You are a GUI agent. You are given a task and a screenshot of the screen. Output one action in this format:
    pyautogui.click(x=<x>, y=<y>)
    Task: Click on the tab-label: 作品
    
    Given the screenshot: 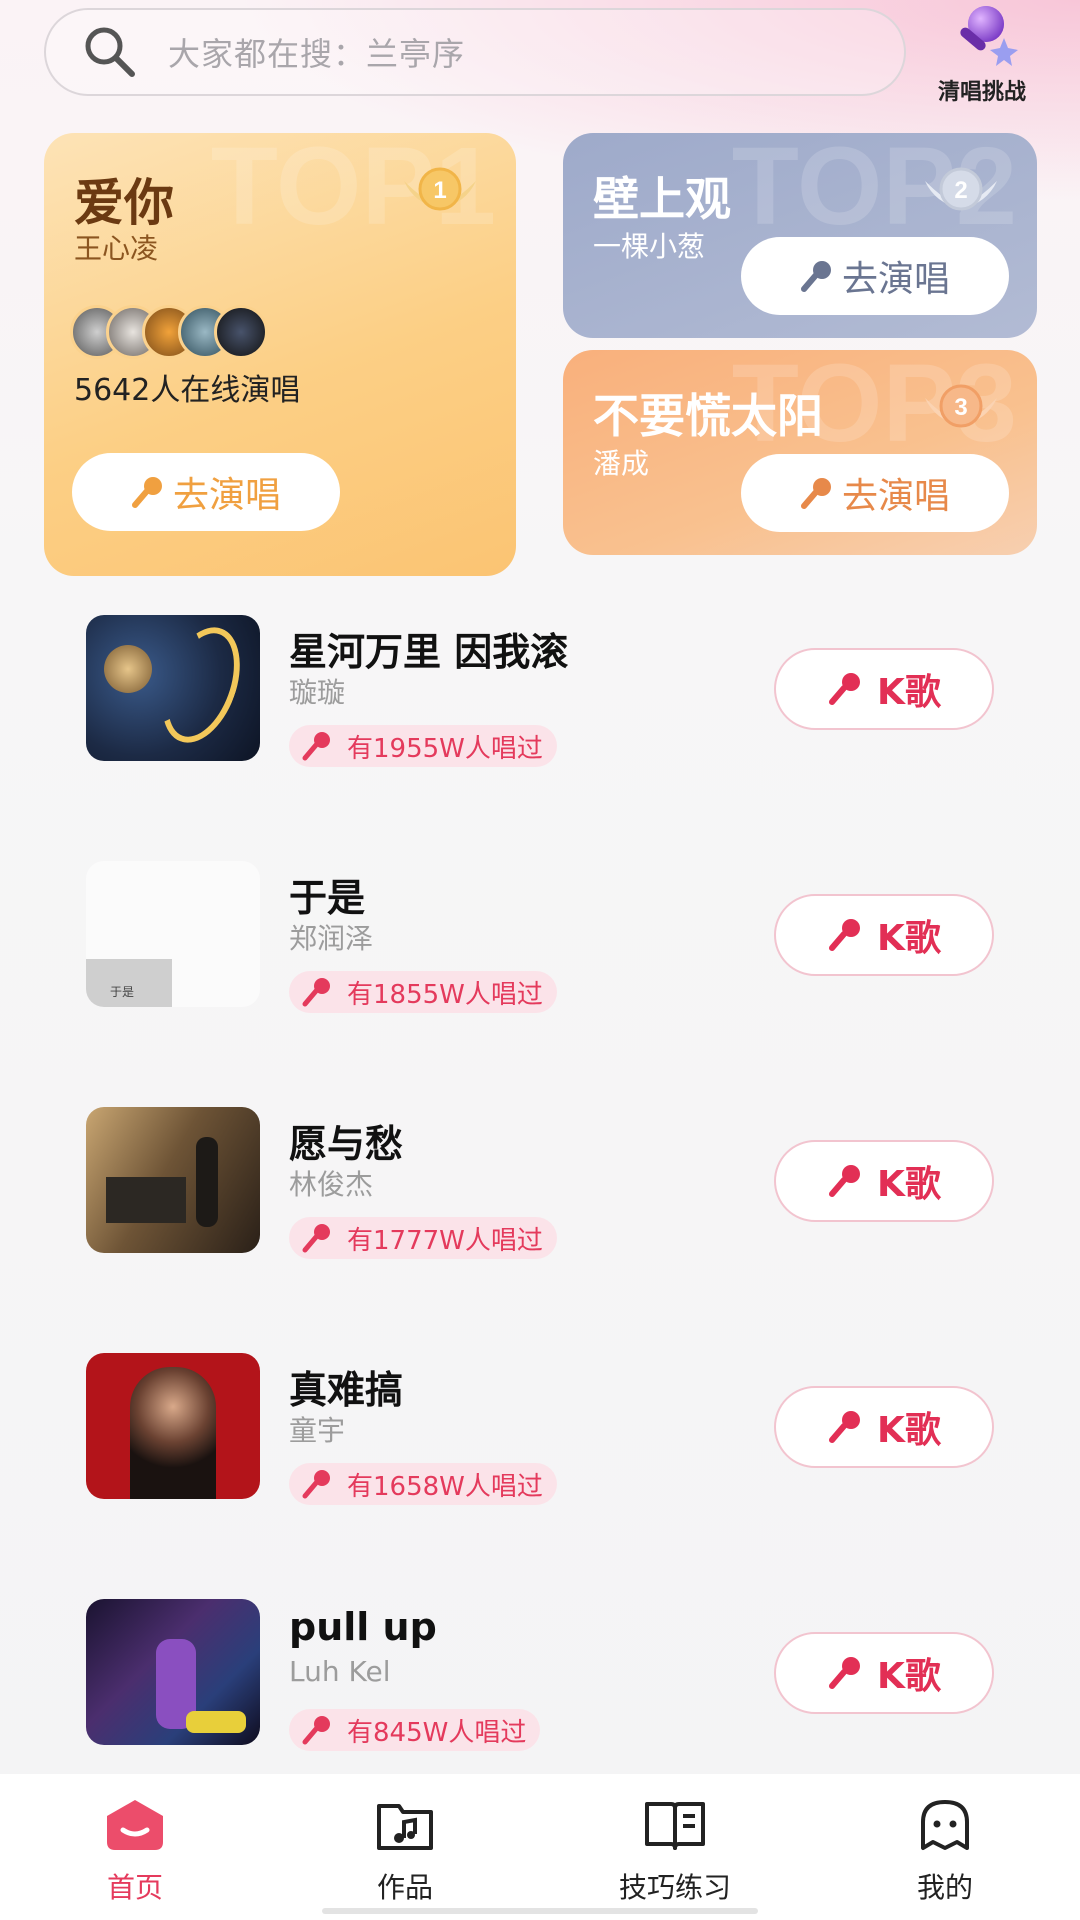 What is the action you would take?
    pyautogui.click(x=404, y=1887)
    